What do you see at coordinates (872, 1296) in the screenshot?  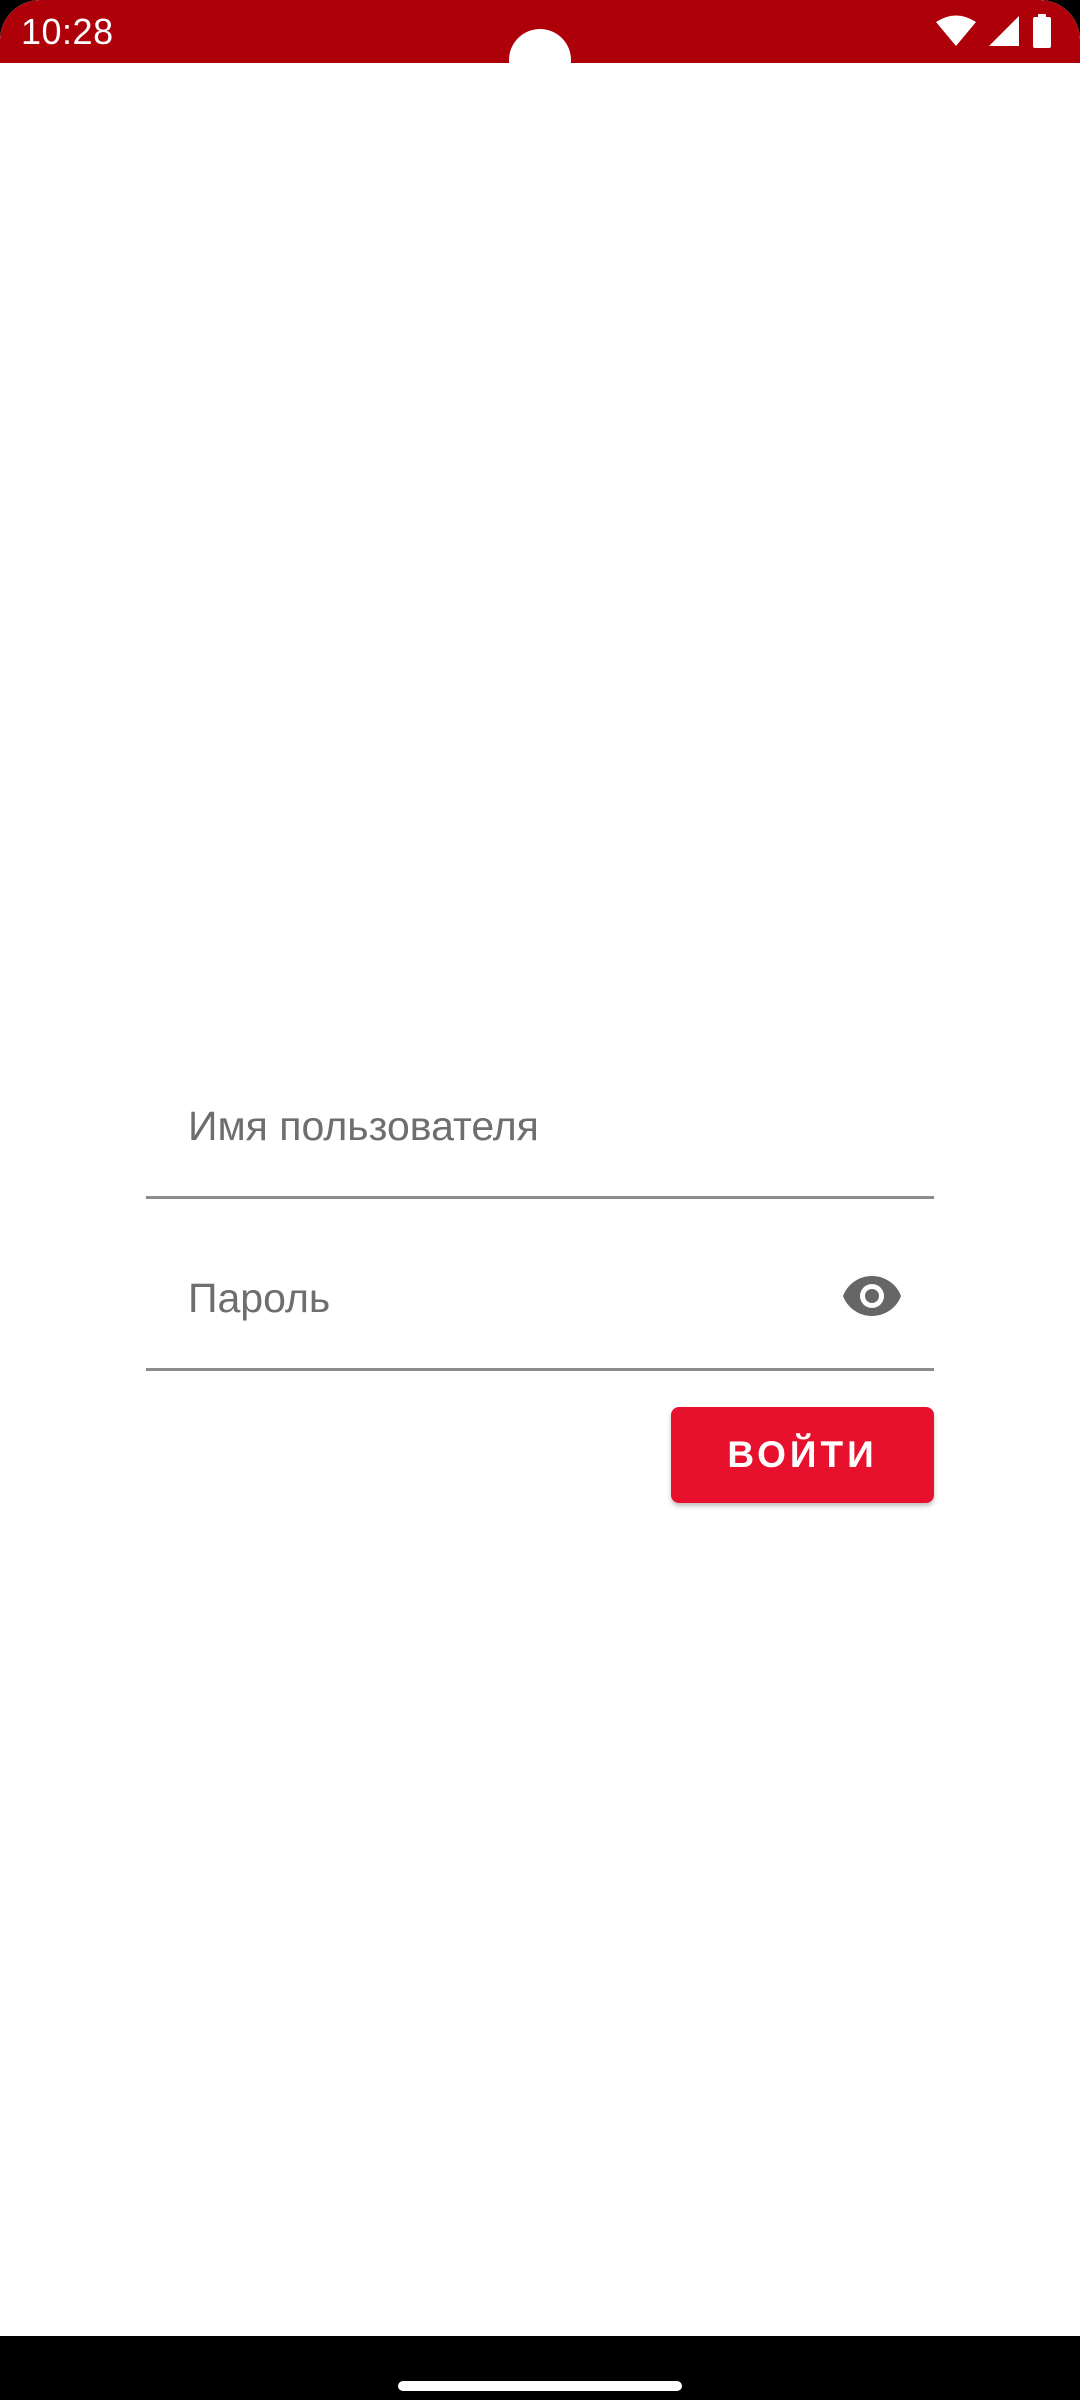 I see `eye-icon` at bounding box center [872, 1296].